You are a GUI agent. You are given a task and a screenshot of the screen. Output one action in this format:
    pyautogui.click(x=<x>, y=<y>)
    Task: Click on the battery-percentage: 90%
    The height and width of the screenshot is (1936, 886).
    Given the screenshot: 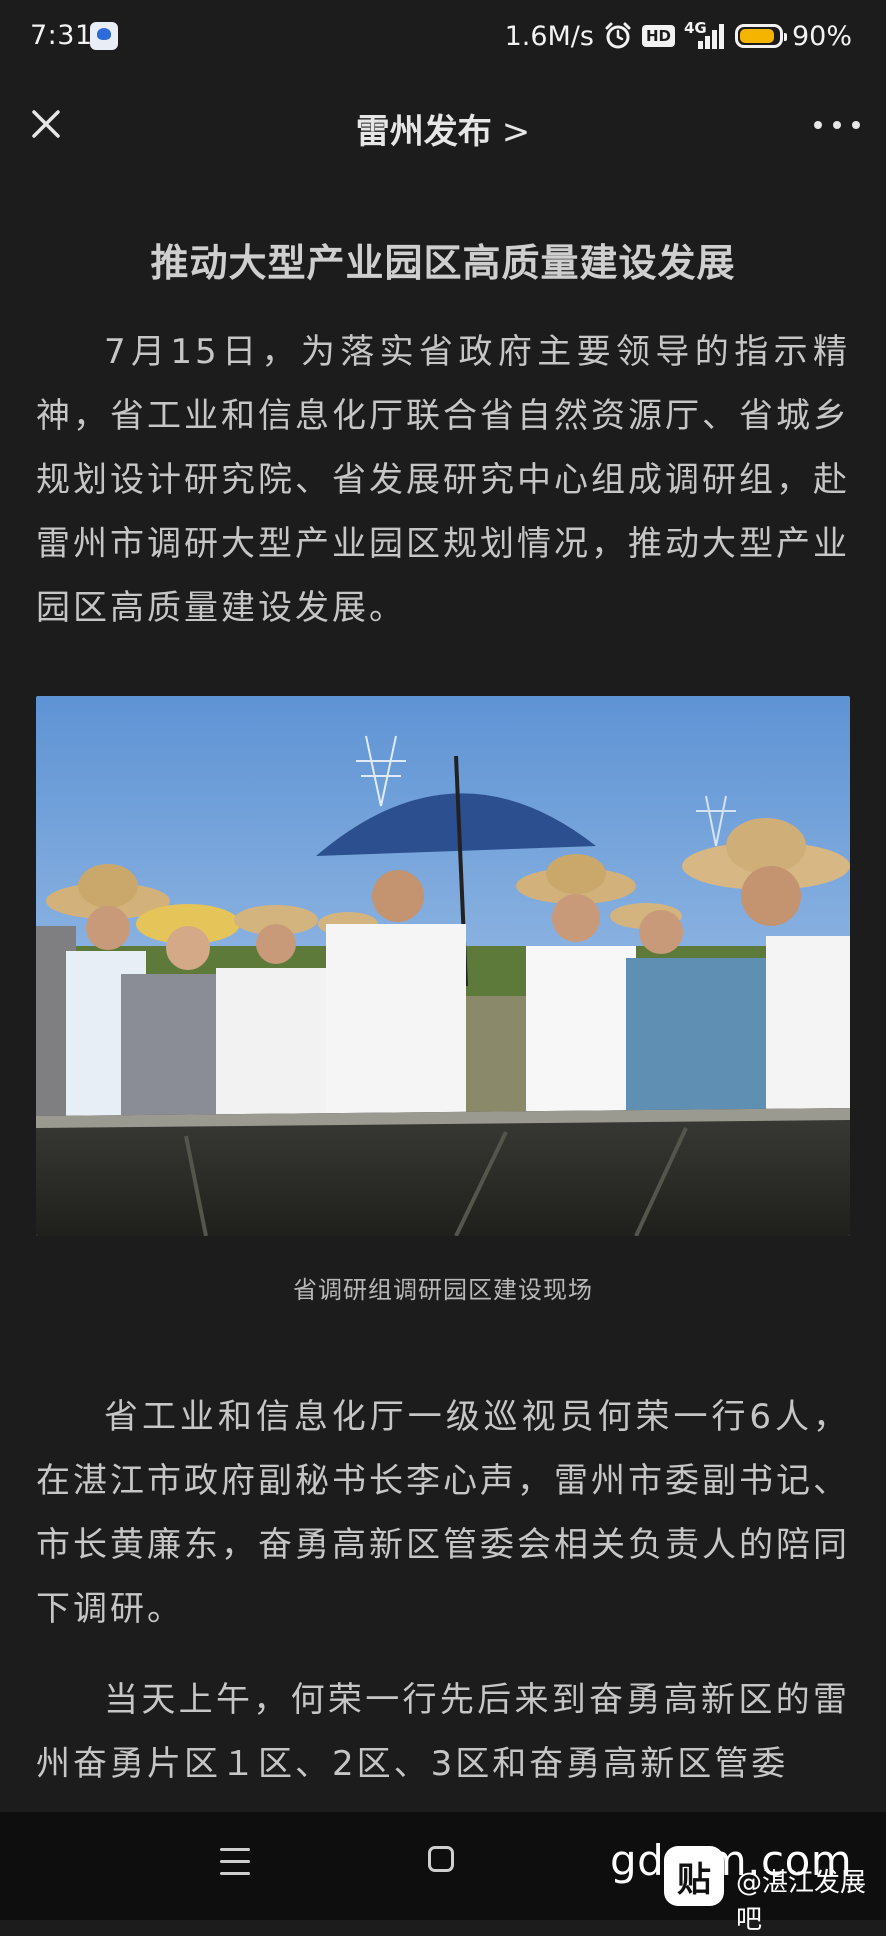 What is the action you would take?
    pyautogui.click(x=821, y=36)
    